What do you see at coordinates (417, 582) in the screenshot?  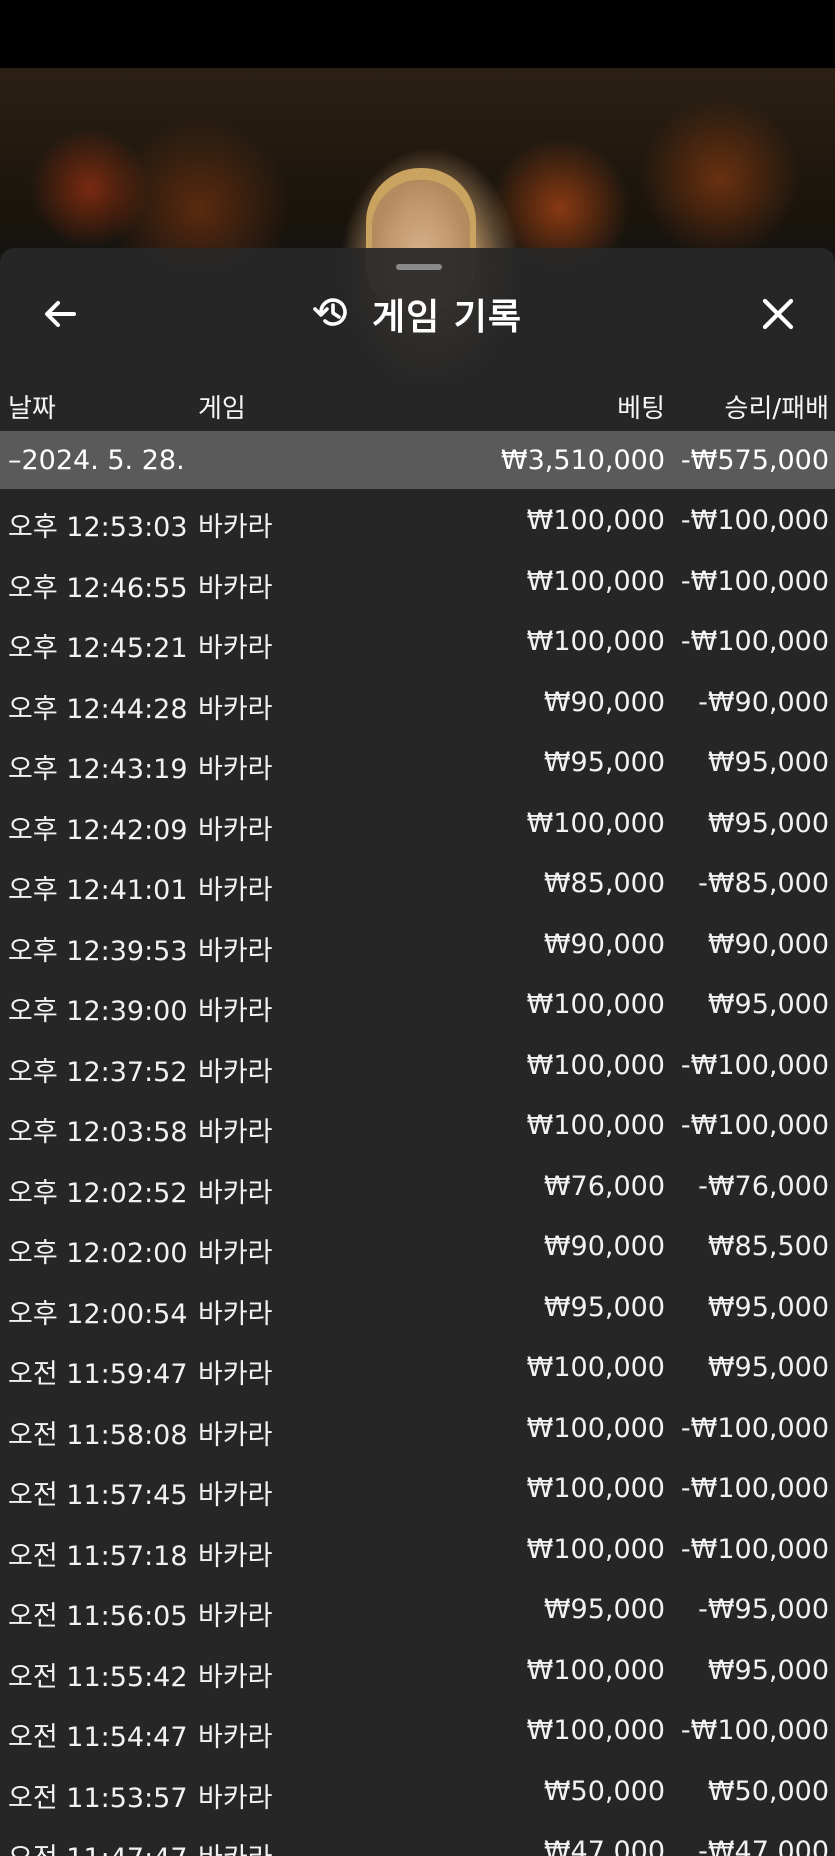 I see `table-row: 오후 12:46:55 바카라 ₩100,000 -₩100,000` at bounding box center [417, 582].